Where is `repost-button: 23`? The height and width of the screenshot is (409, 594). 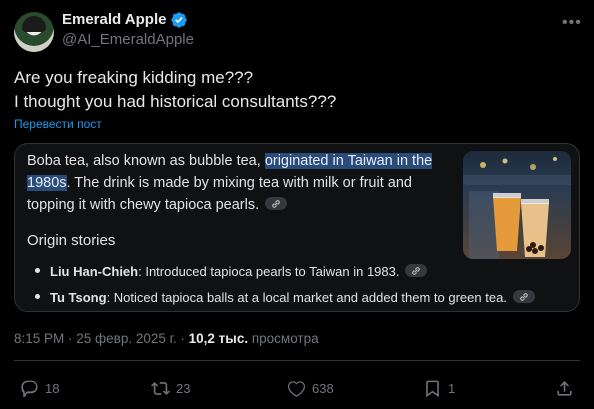
repost-button: 23 is located at coordinates (170, 388).